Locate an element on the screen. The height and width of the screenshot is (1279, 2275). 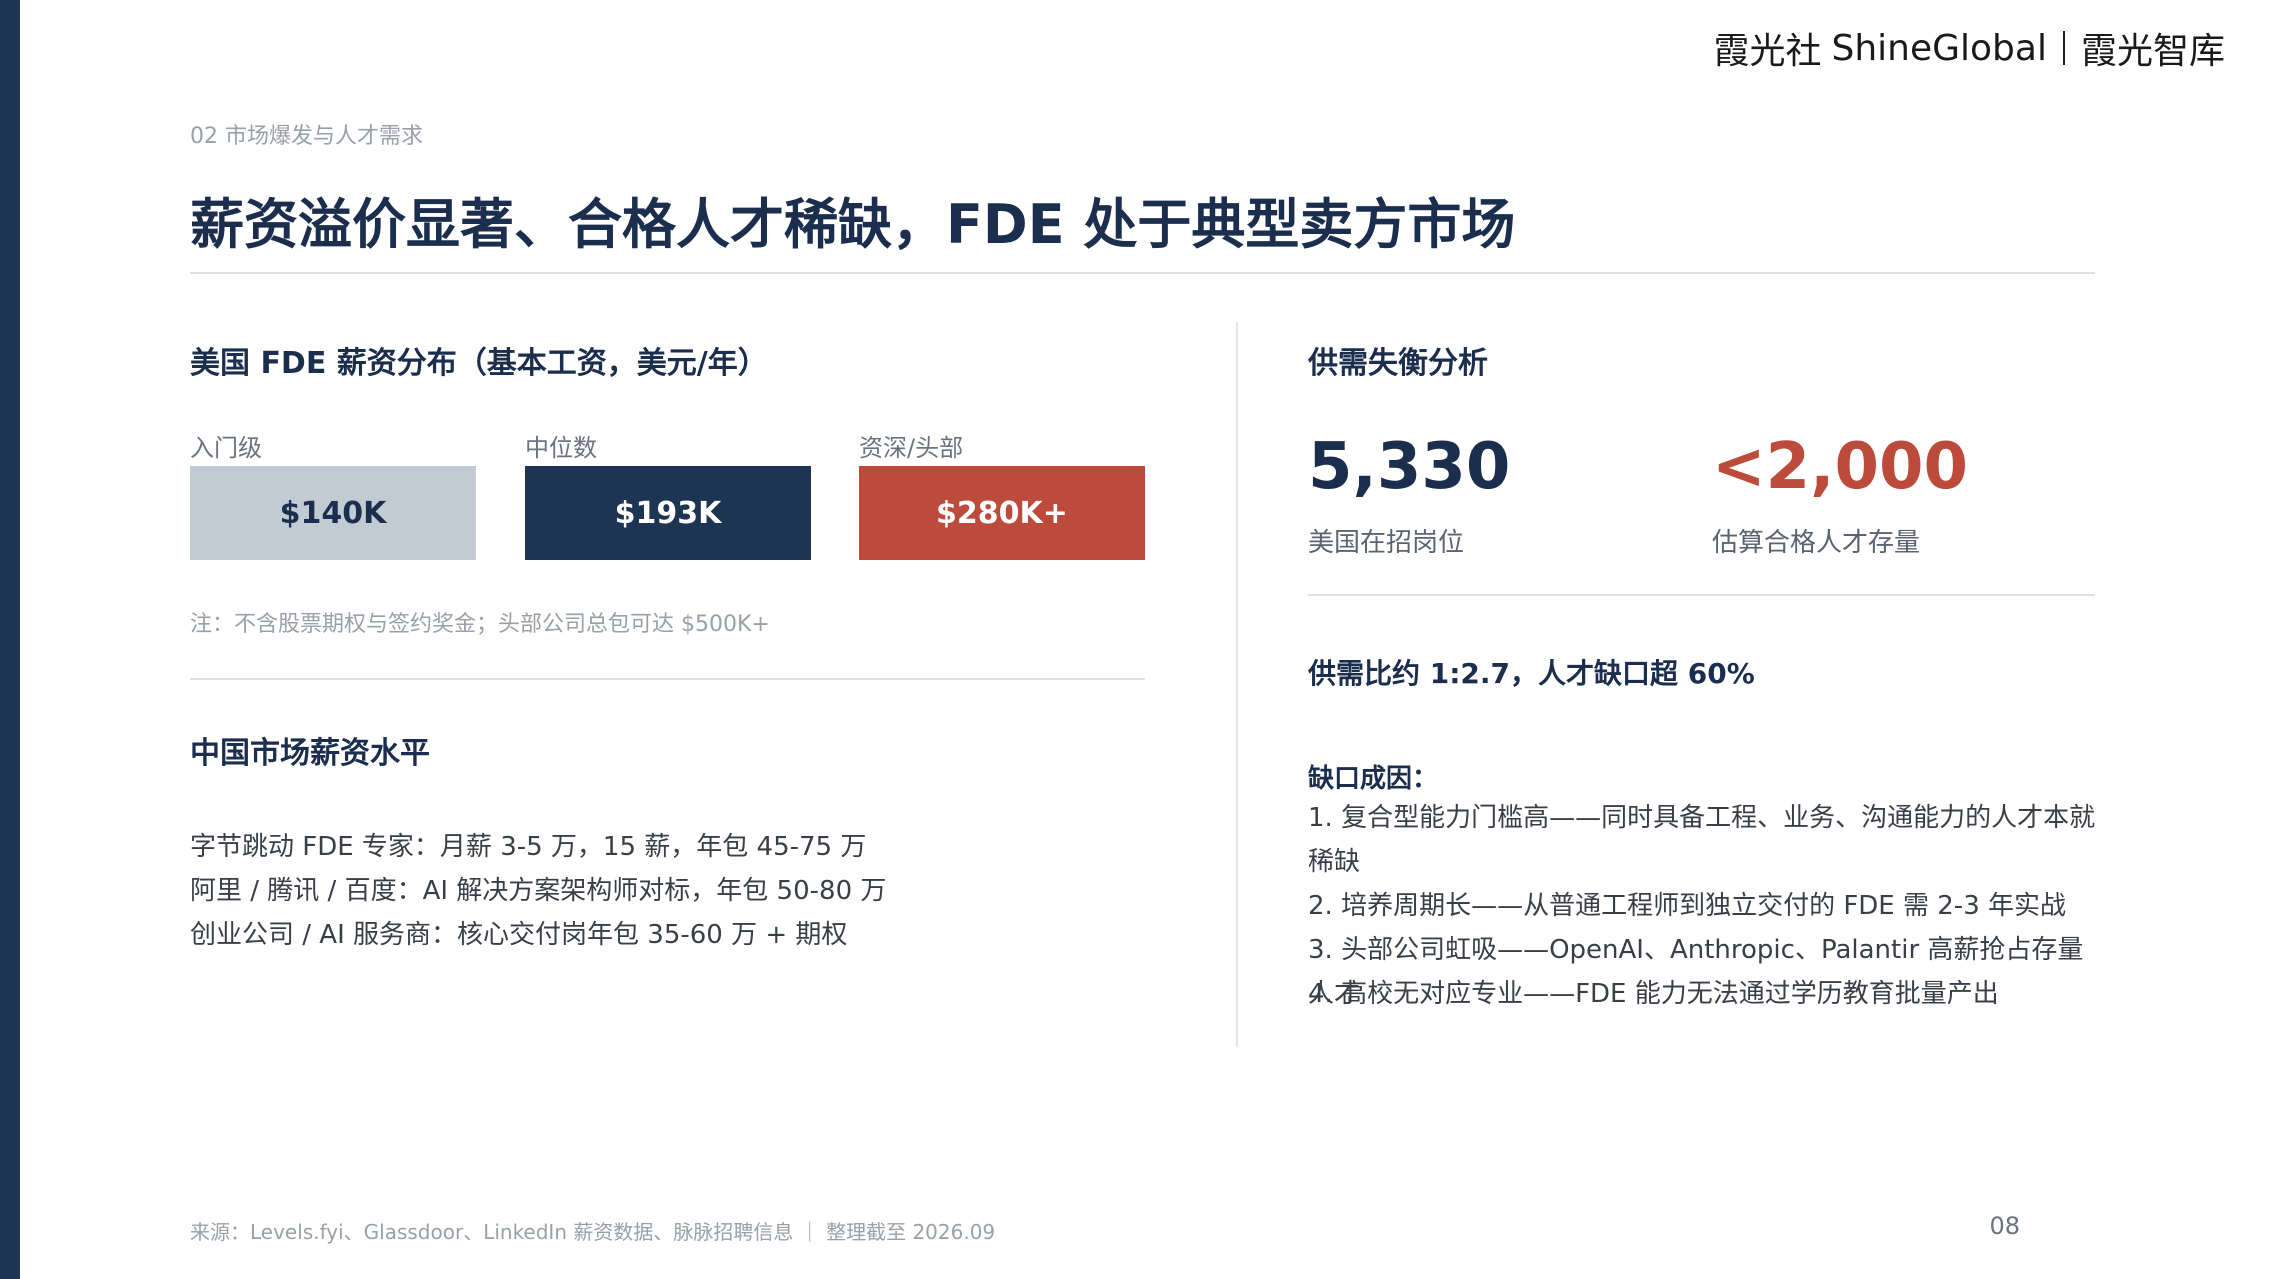
tier-box-senior: $280K+ is located at coordinates (1002, 513).